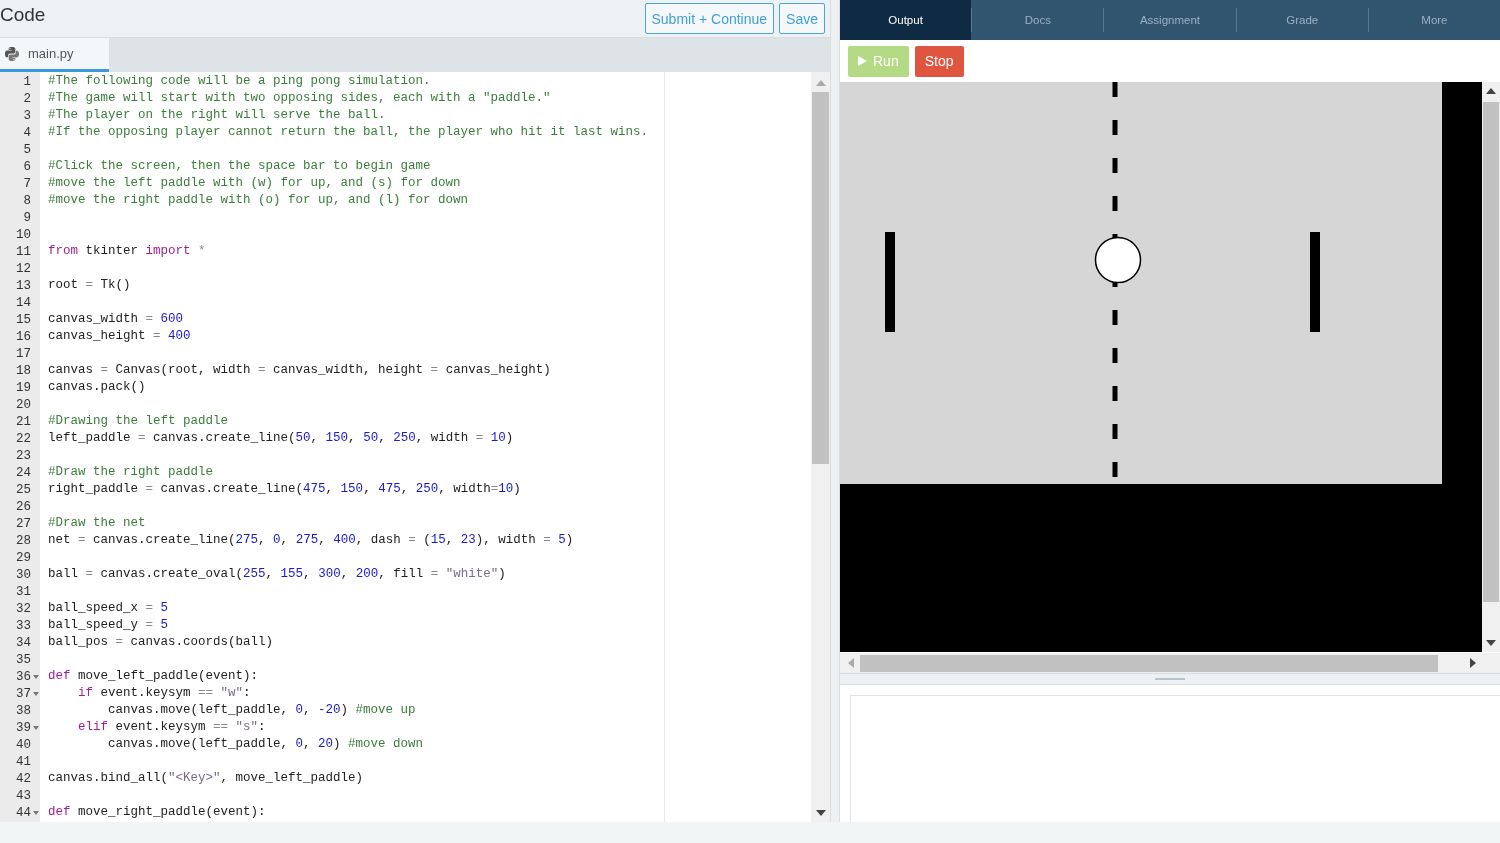  What do you see at coordinates (116, 319) in the screenshot?
I see `code-line: canvas_width = 600` at bounding box center [116, 319].